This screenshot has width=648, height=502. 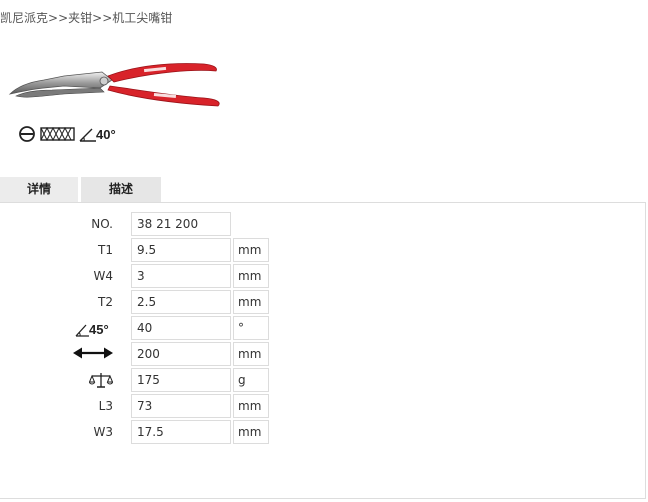 What do you see at coordinates (181, 328) in the screenshot?
I see `spec-value: 40` at bounding box center [181, 328].